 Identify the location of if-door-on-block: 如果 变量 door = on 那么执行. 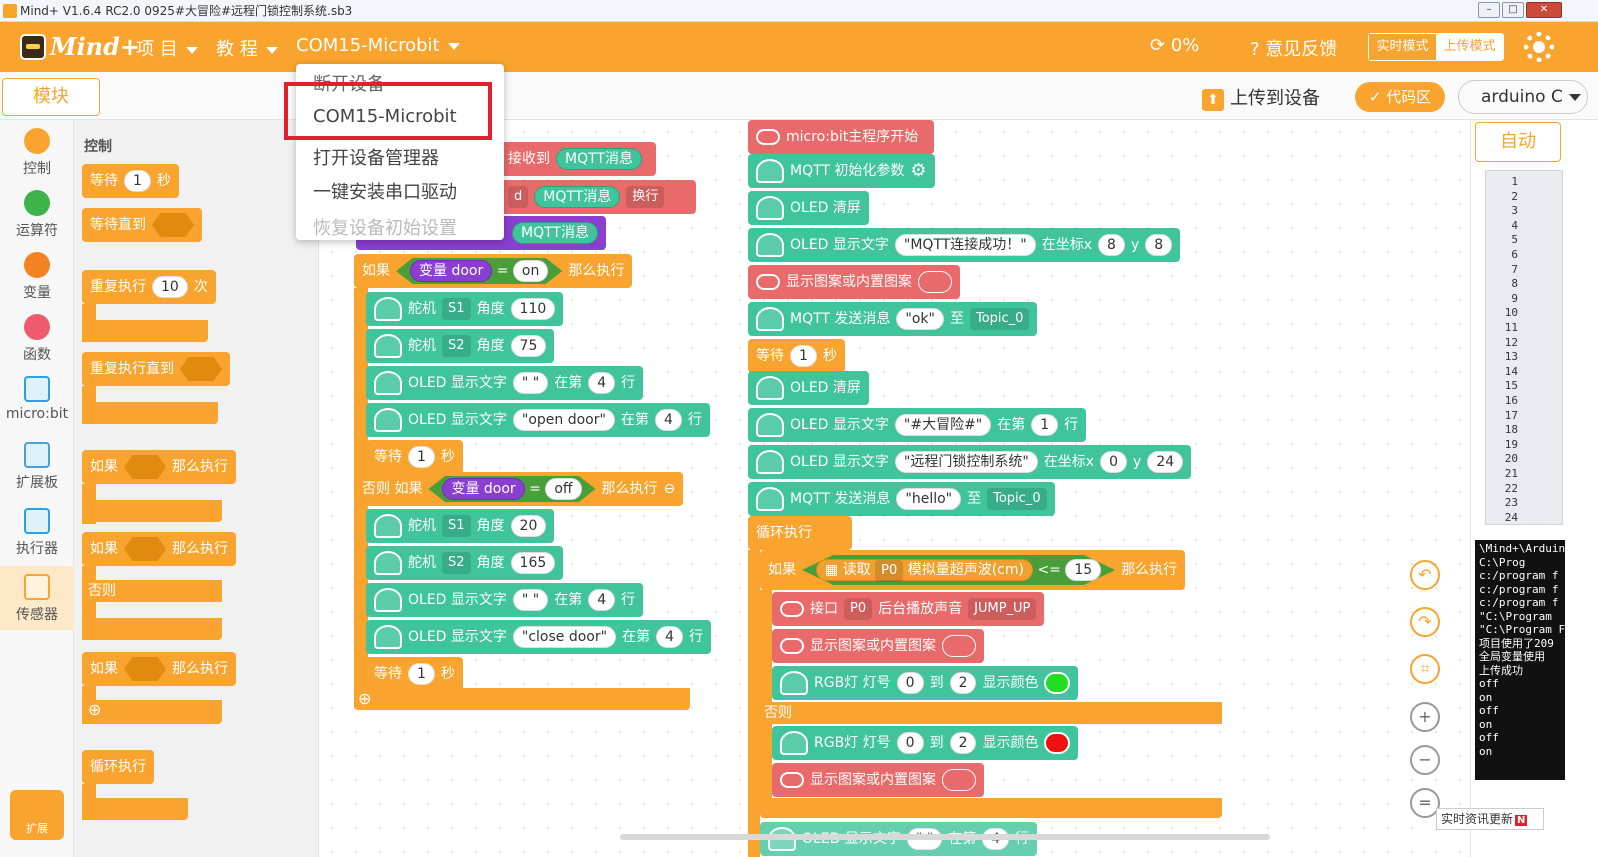
(493, 271).